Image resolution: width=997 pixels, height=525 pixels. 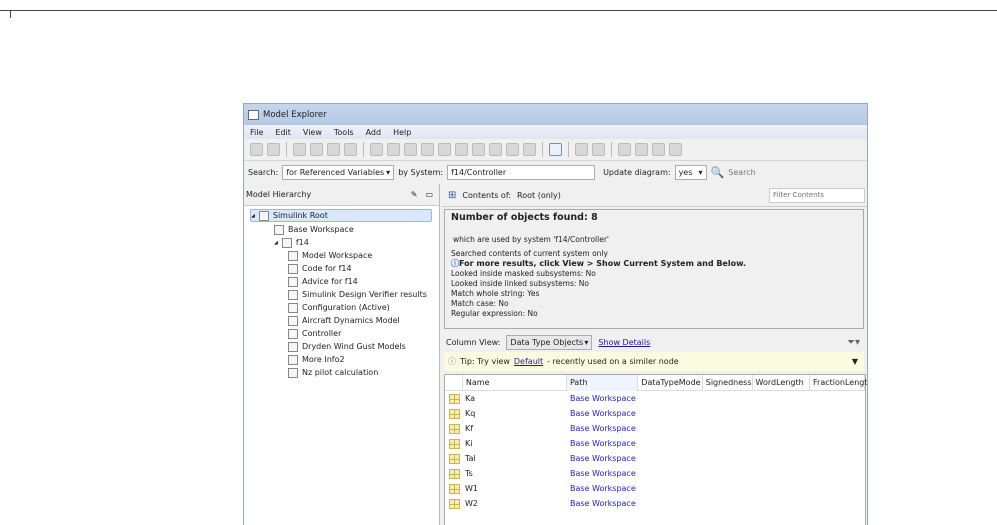 I want to click on menu-help: Help, so click(x=402, y=132).